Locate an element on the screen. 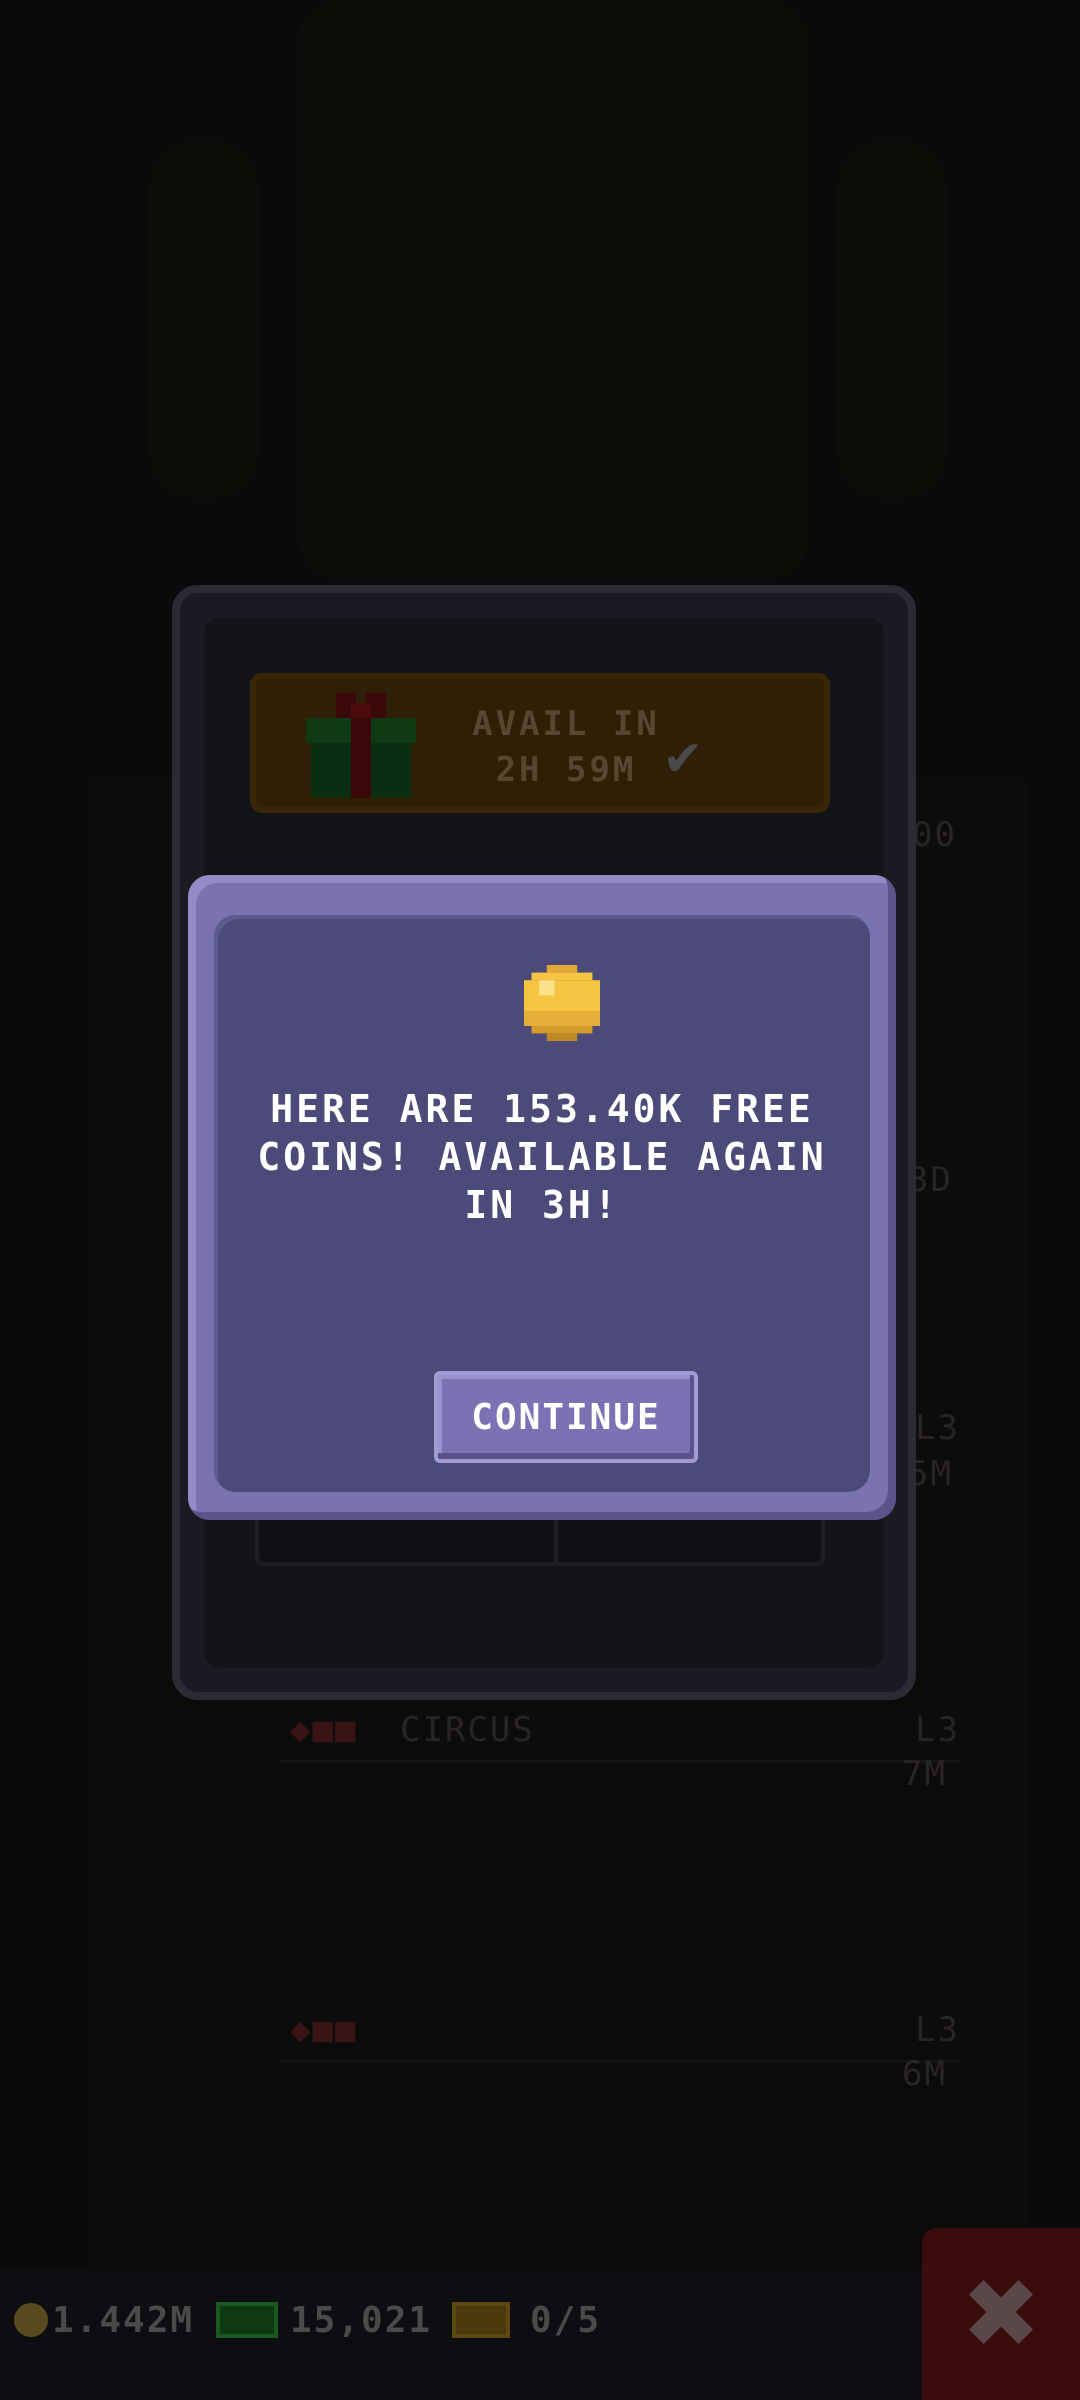 The height and width of the screenshot is (2400, 1080). close-button: ✖ is located at coordinates (1001, 2314).